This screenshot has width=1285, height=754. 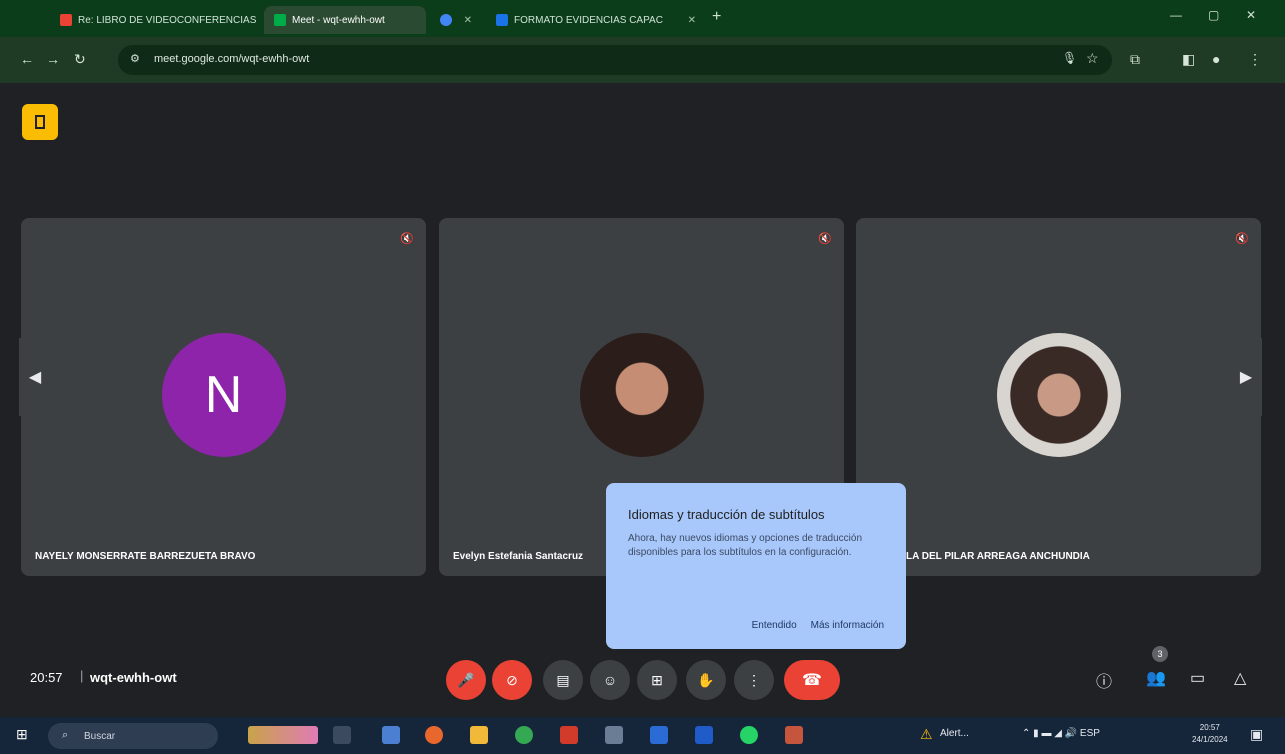 What do you see at coordinates (1156, 678) in the screenshot?
I see `people-icon: 👥` at bounding box center [1156, 678].